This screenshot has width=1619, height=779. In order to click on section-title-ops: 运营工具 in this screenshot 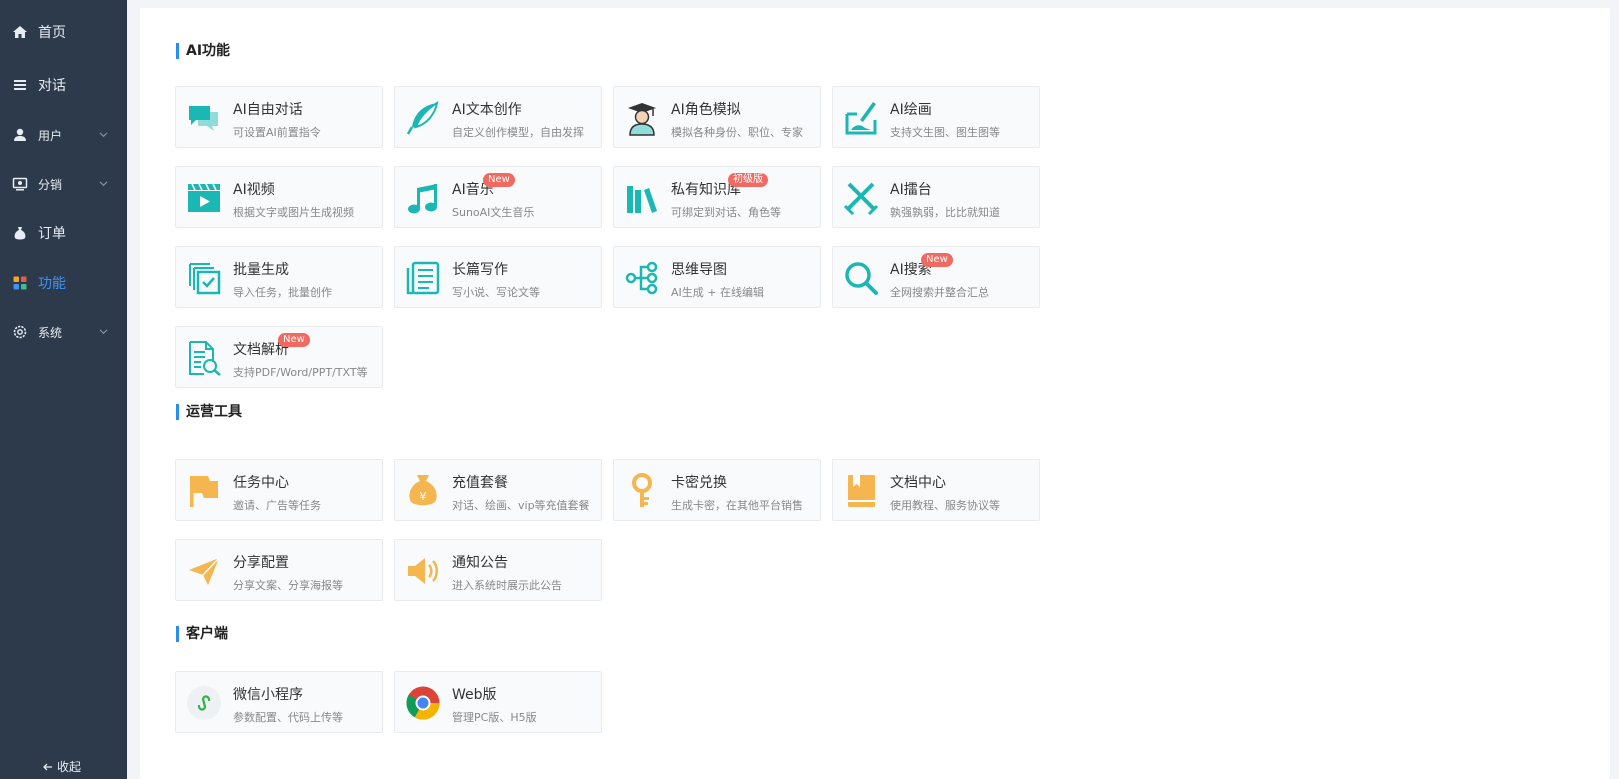, I will do `click(209, 412)`.